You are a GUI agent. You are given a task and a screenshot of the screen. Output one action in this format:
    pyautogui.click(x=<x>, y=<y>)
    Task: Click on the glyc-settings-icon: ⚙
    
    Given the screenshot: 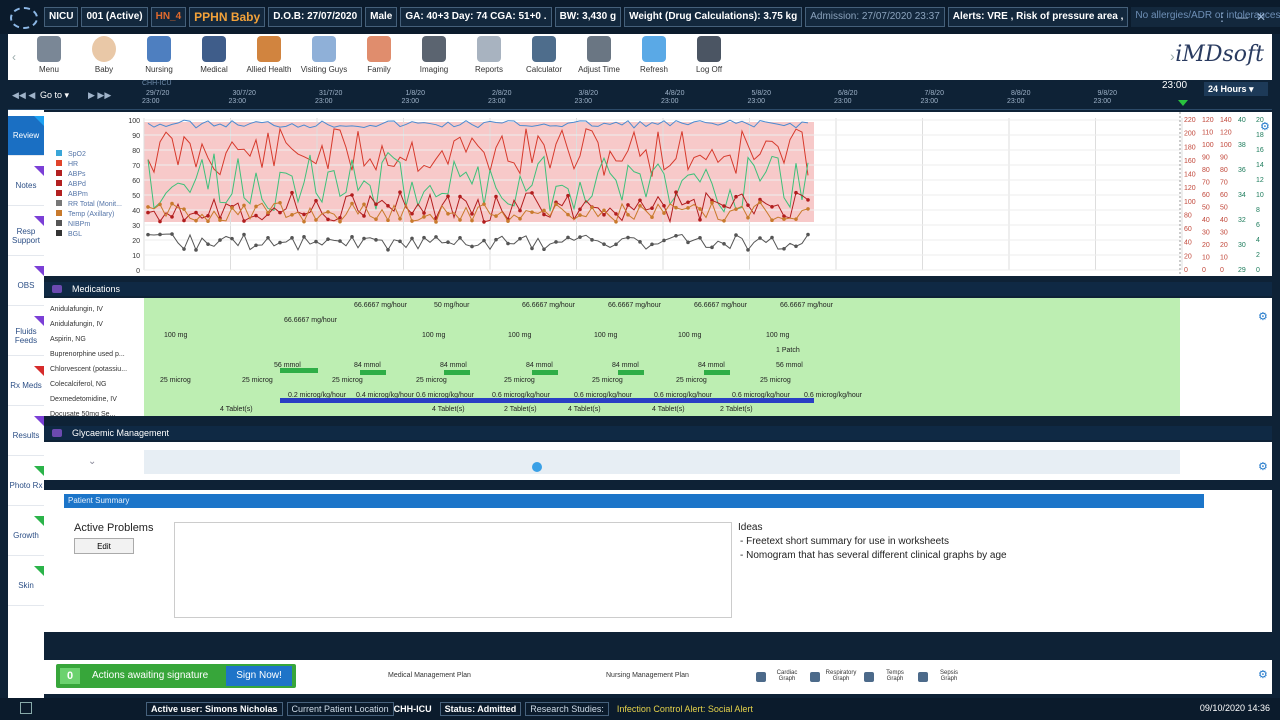 What is the action you would take?
    pyautogui.click(x=1263, y=466)
    